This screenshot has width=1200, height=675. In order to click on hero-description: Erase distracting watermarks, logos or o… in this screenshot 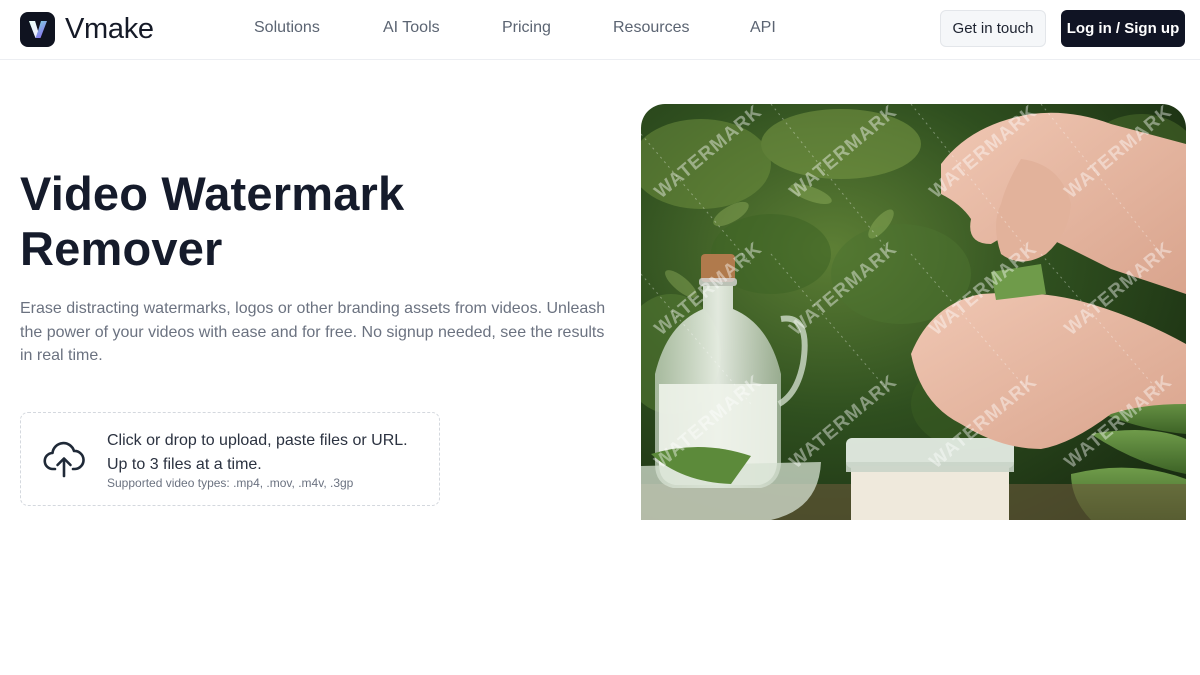, I will do `click(313, 332)`.